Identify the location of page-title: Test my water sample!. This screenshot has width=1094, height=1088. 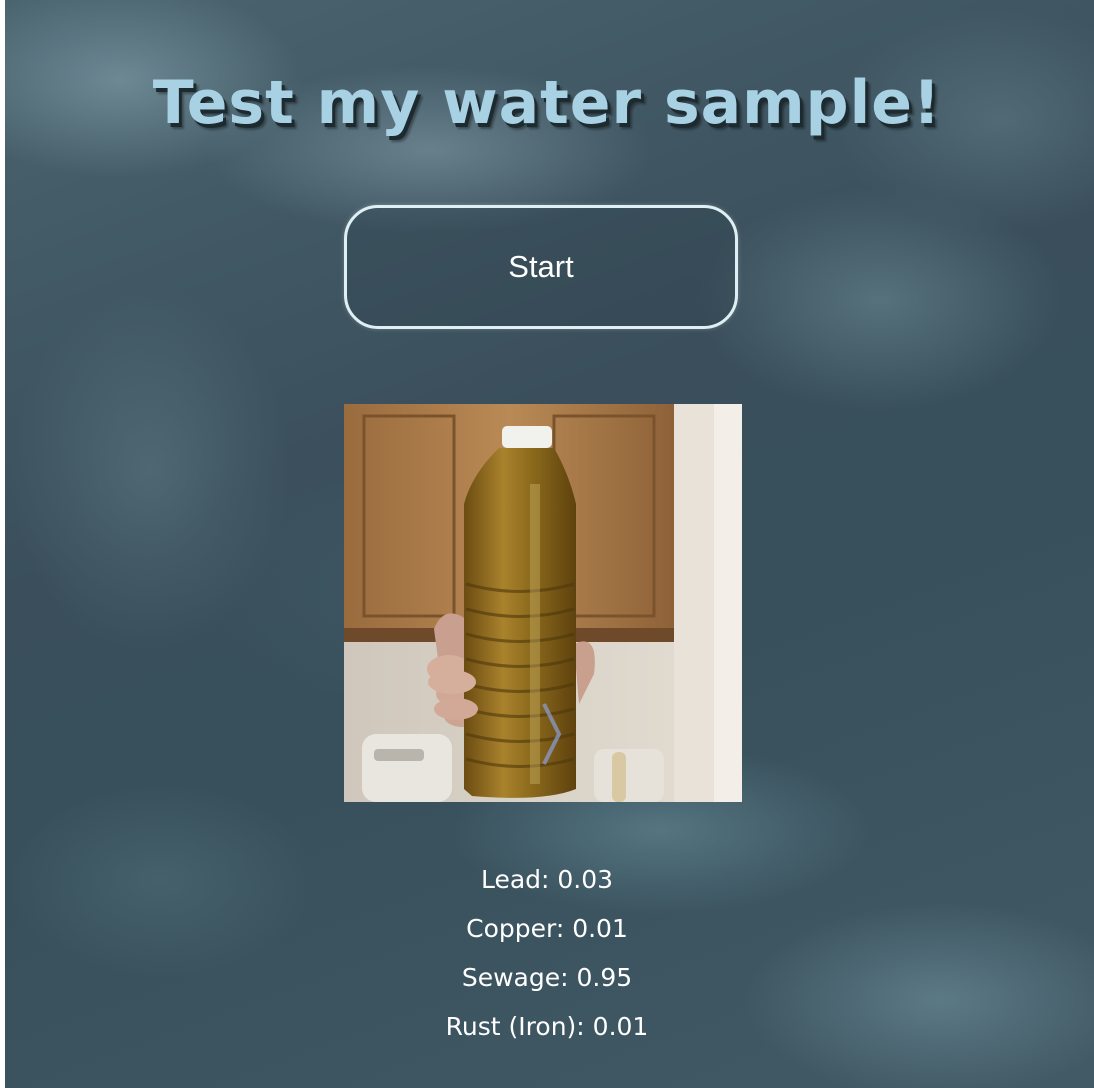
(547, 103).